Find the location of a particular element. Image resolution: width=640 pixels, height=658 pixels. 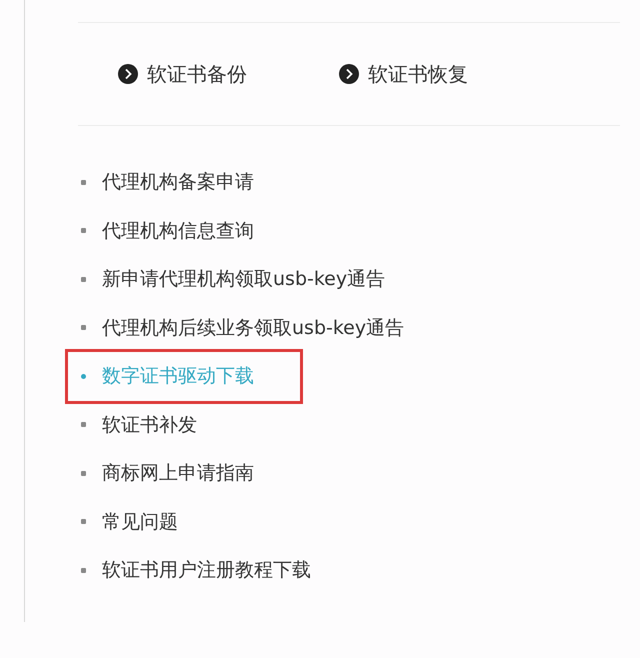

list-link: 软证书补发 is located at coordinates (137, 424).